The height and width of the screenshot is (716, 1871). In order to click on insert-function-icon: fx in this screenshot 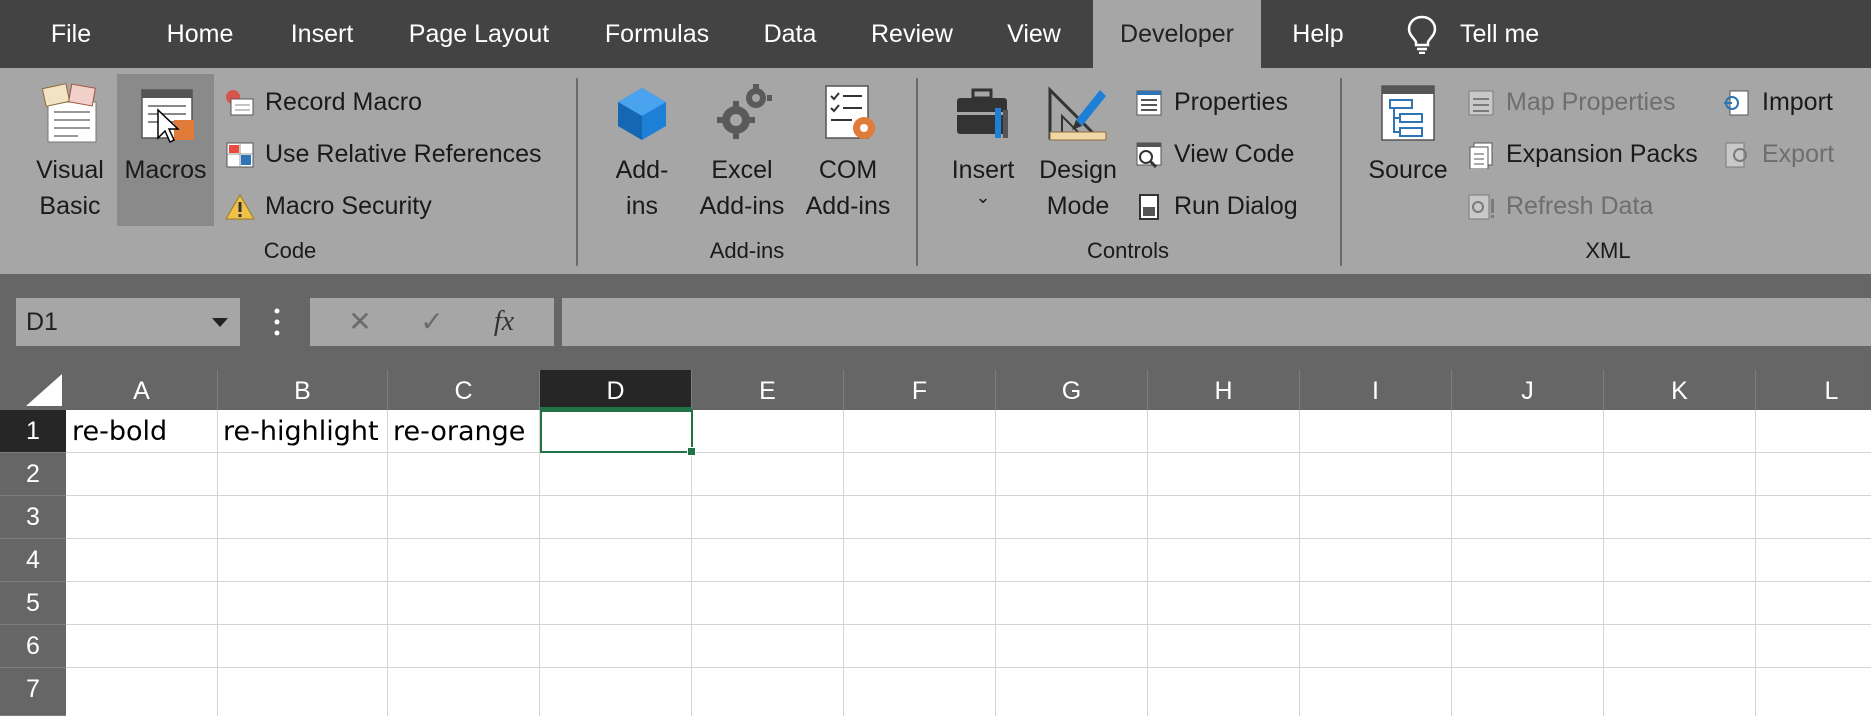, I will do `click(504, 322)`.